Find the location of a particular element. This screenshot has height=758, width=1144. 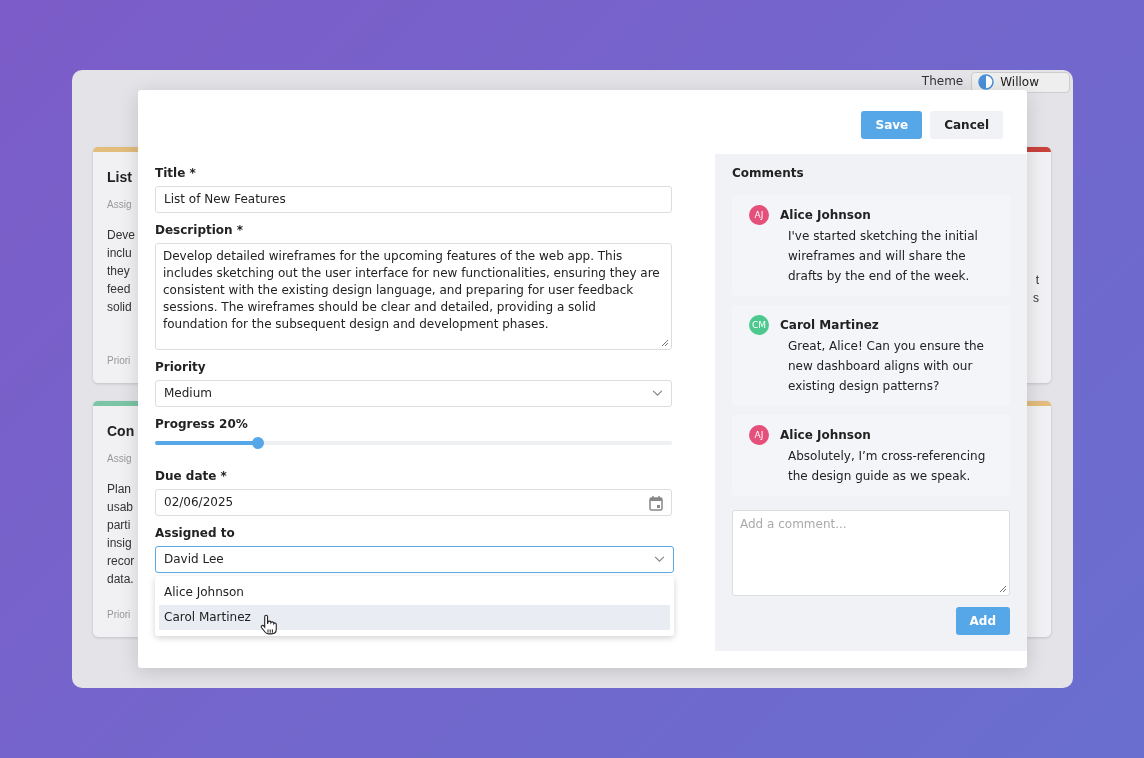

field-label: Description * is located at coordinates (199, 230).